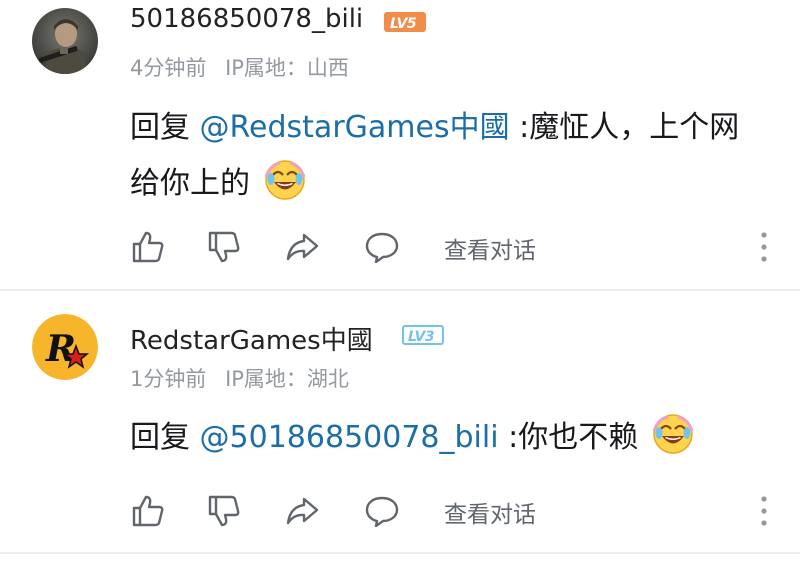 The image size is (800, 561). I want to click on avatar, so click(65, 41).